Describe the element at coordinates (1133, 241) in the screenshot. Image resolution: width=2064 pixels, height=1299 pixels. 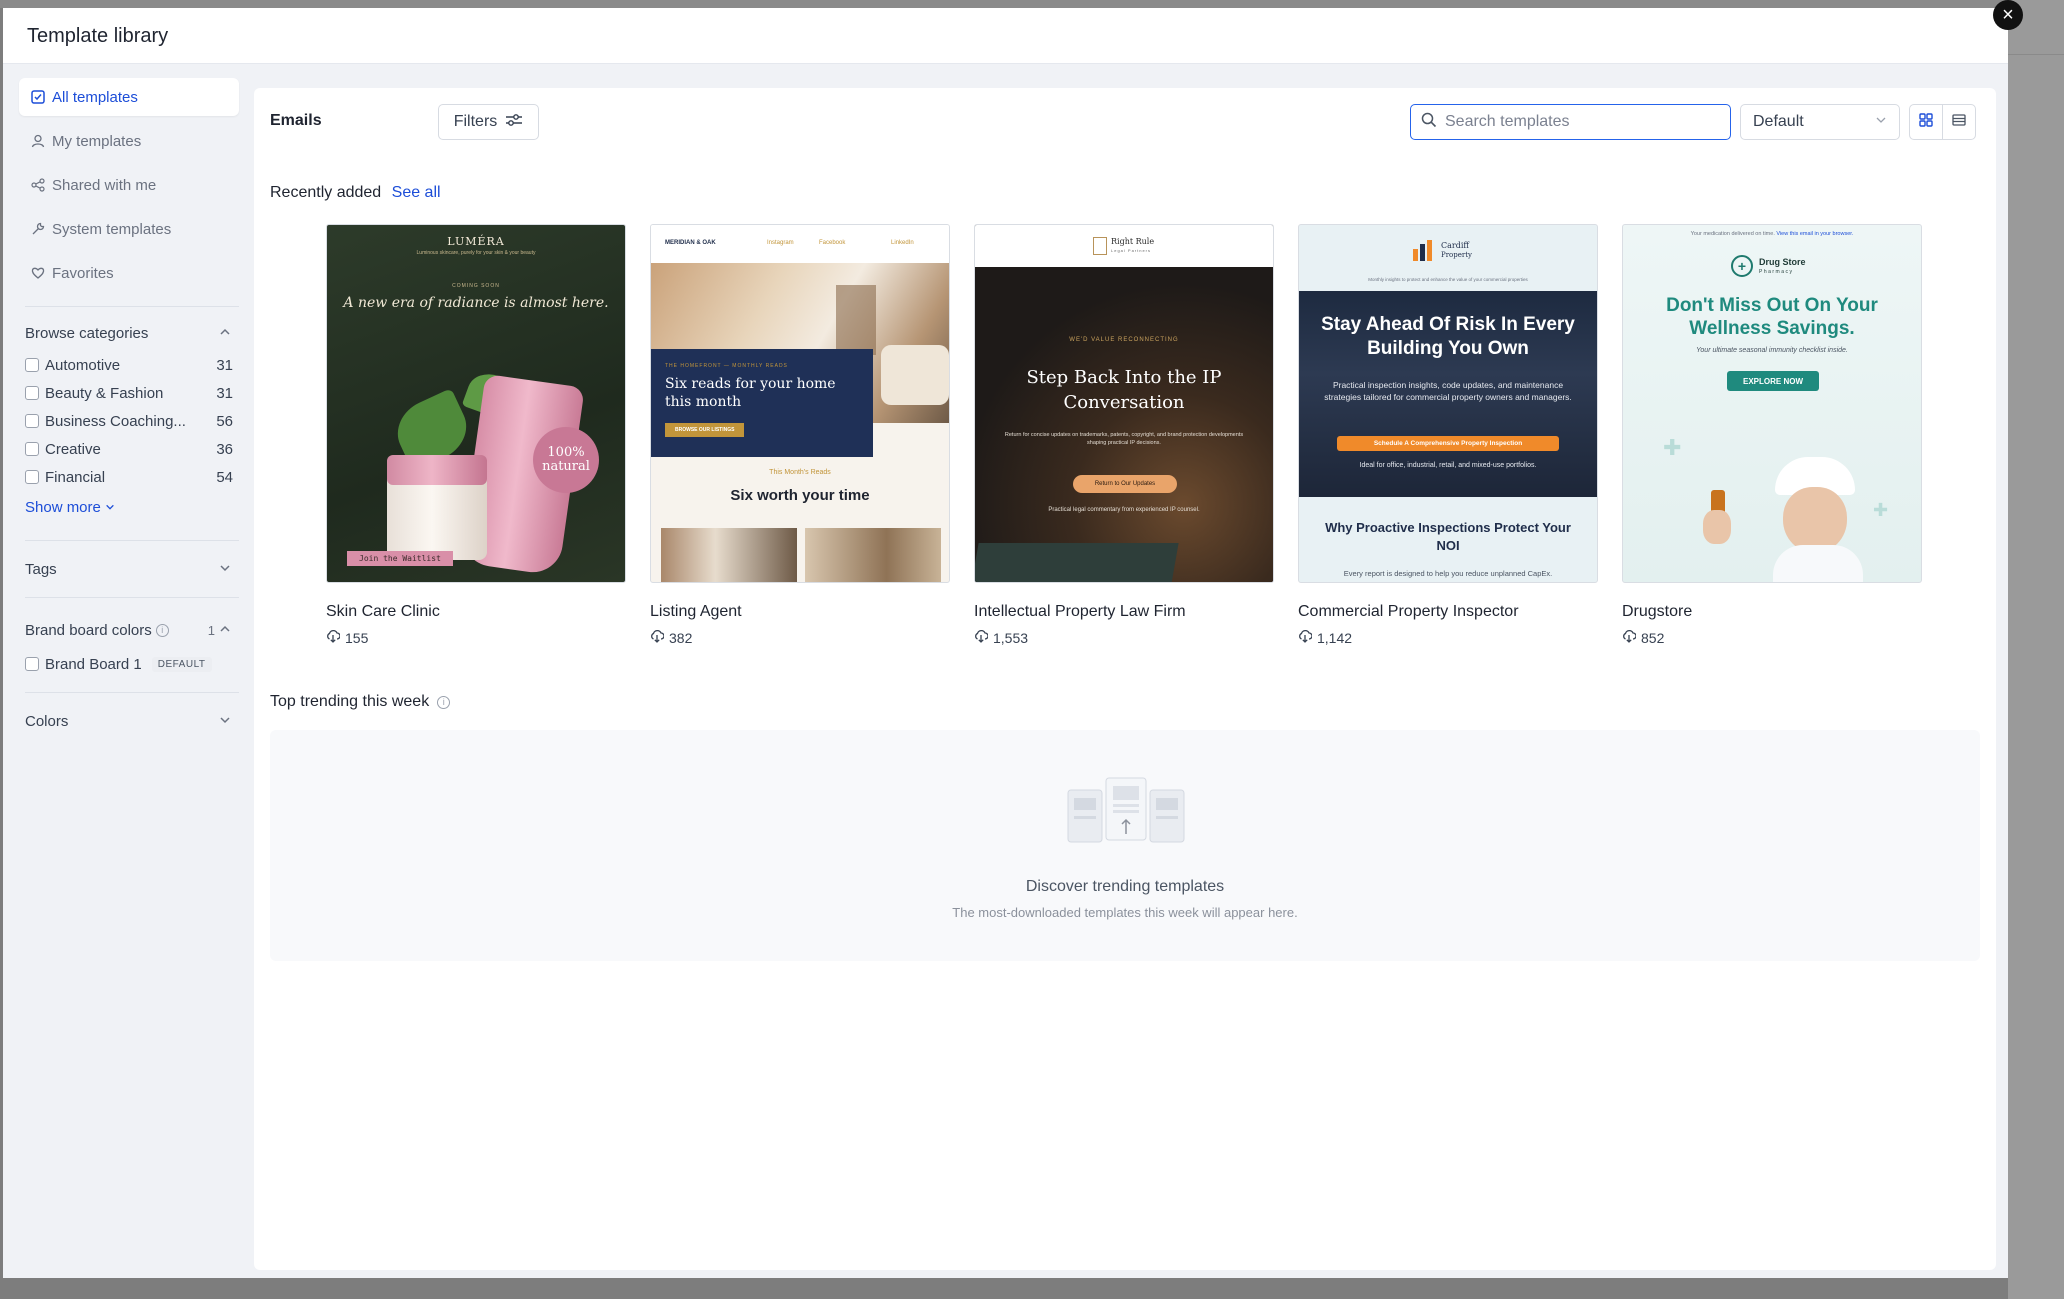
I see `thumb-brand: Right Rule` at that location.